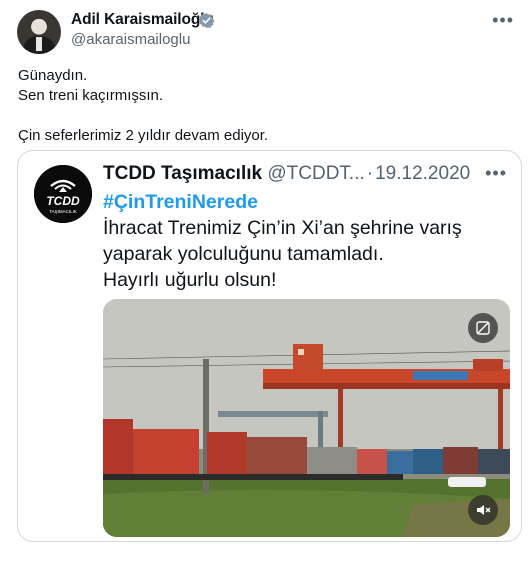 The height and width of the screenshot is (564, 529). What do you see at coordinates (422, 173) in the screenshot?
I see `quoted-date: 19.12.2020` at bounding box center [422, 173].